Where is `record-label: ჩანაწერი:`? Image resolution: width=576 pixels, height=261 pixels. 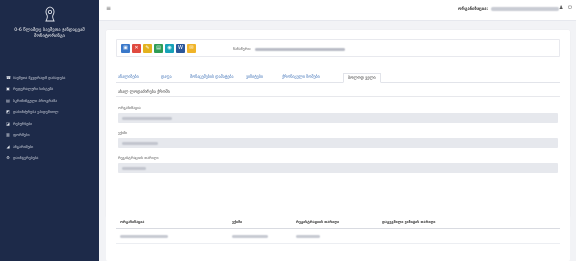
record-label: ჩანაწერი: is located at coordinates (242, 48).